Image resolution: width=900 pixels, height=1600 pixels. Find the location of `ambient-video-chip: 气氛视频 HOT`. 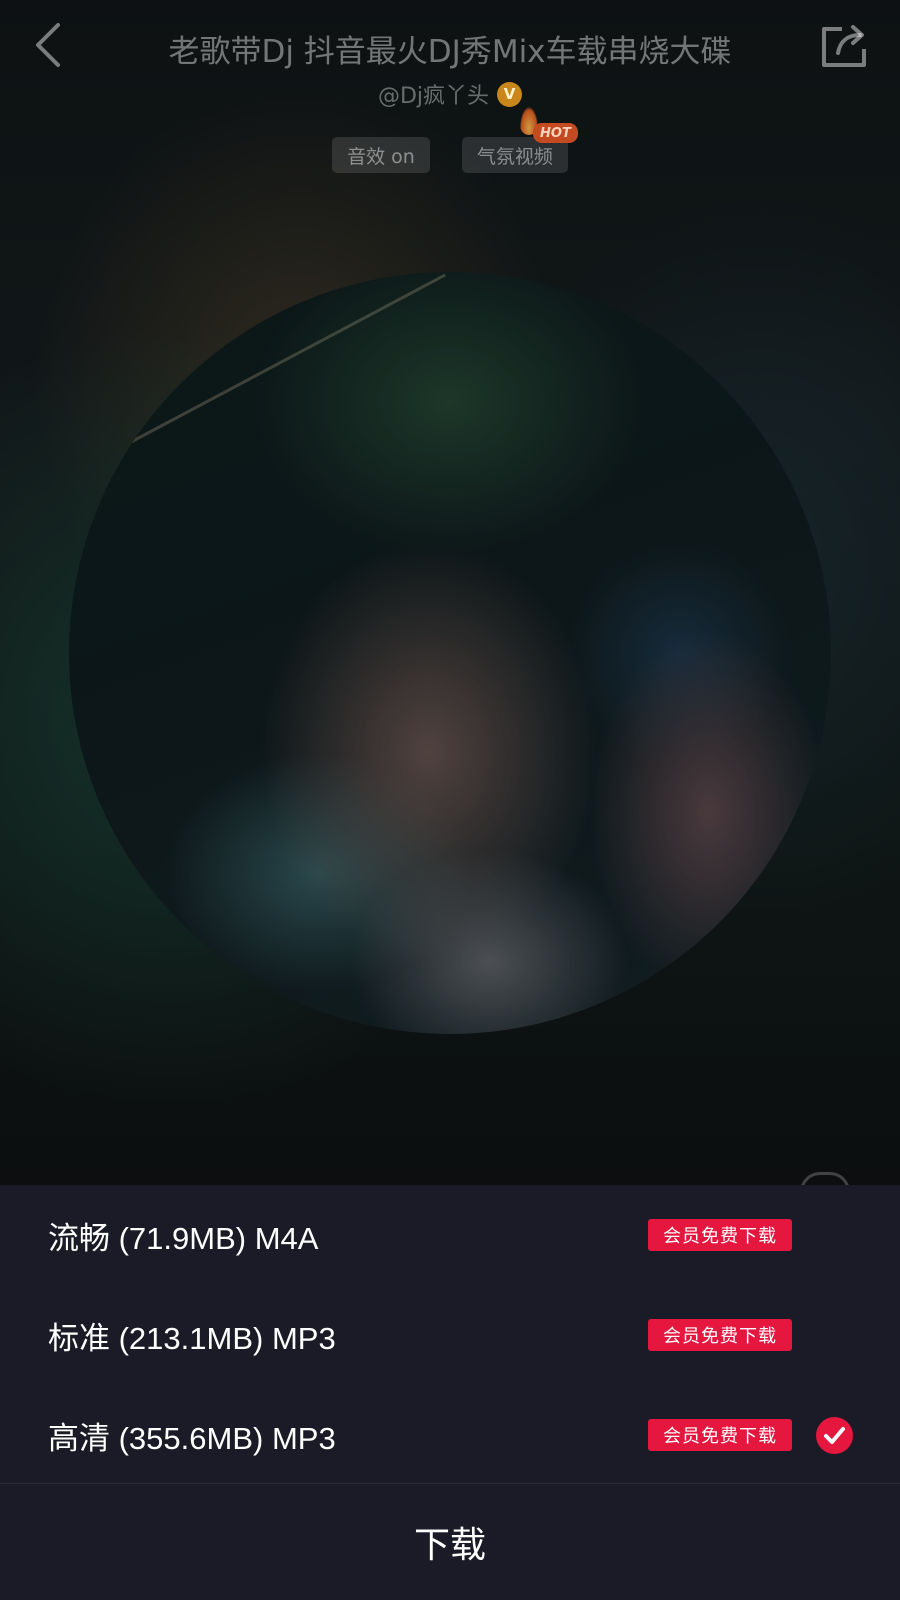

ambient-video-chip: 气氛视频 HOT is located at coordinates (519, 140).